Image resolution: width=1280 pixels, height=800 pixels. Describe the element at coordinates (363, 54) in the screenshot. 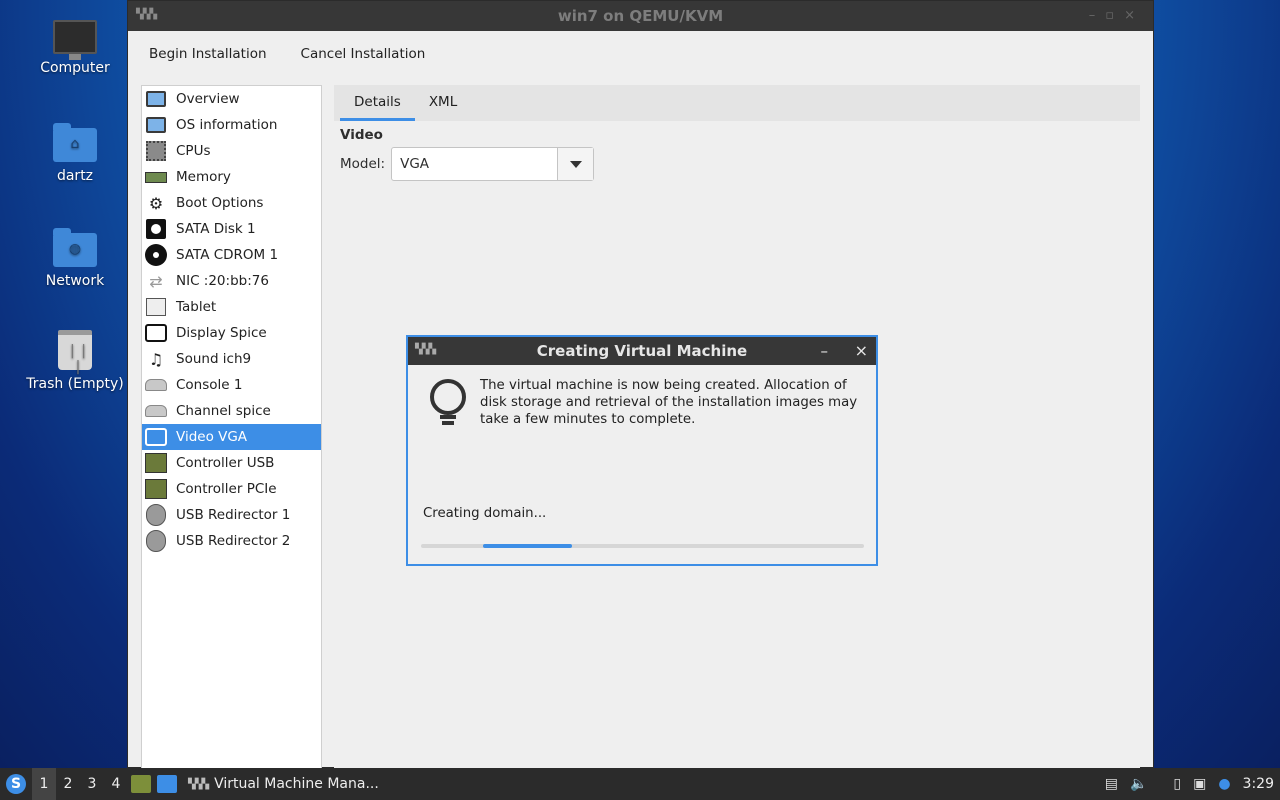

I see `cancel-installation-button: Cancel Installation` at that location.